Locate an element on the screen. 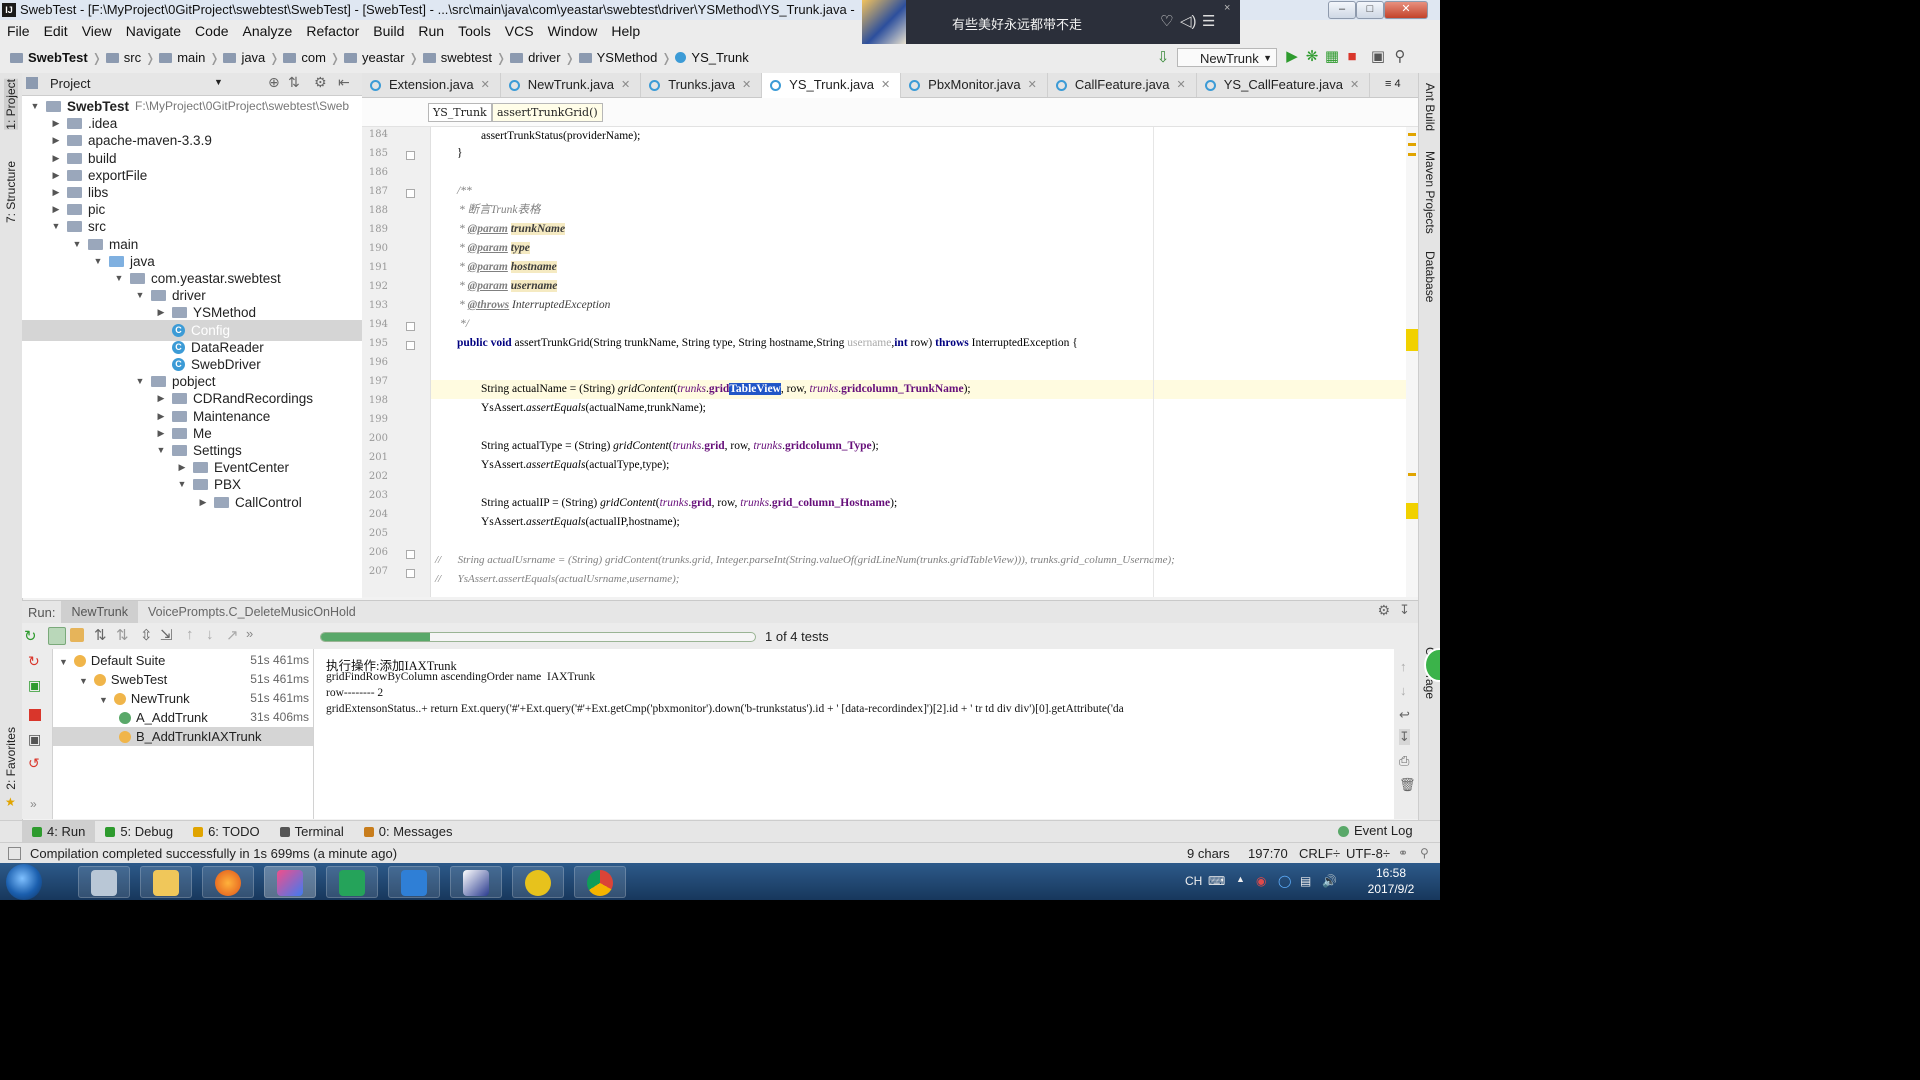 The height and width of the screenshot is (1080, 1920). test-node-default-suite: ▼ Default Suite 51s 461ms is located at coordinates (183, 660).